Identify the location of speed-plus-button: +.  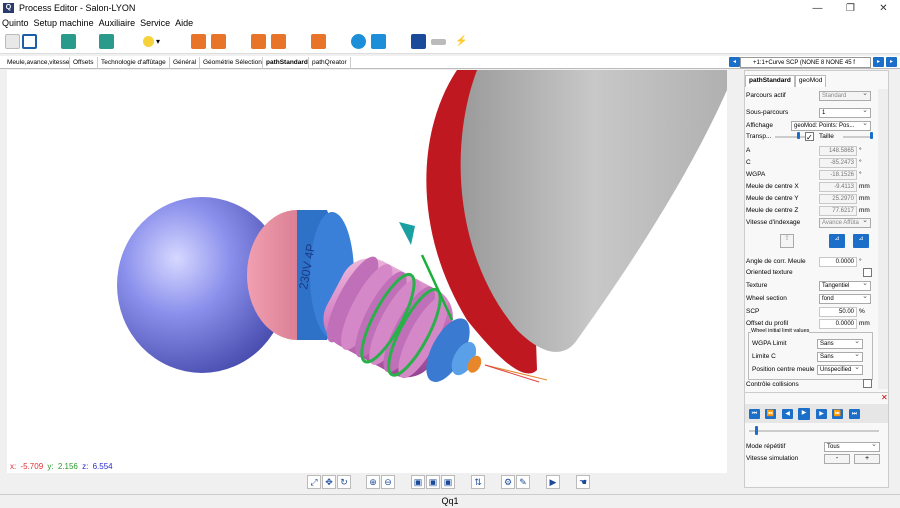
(867, 459).